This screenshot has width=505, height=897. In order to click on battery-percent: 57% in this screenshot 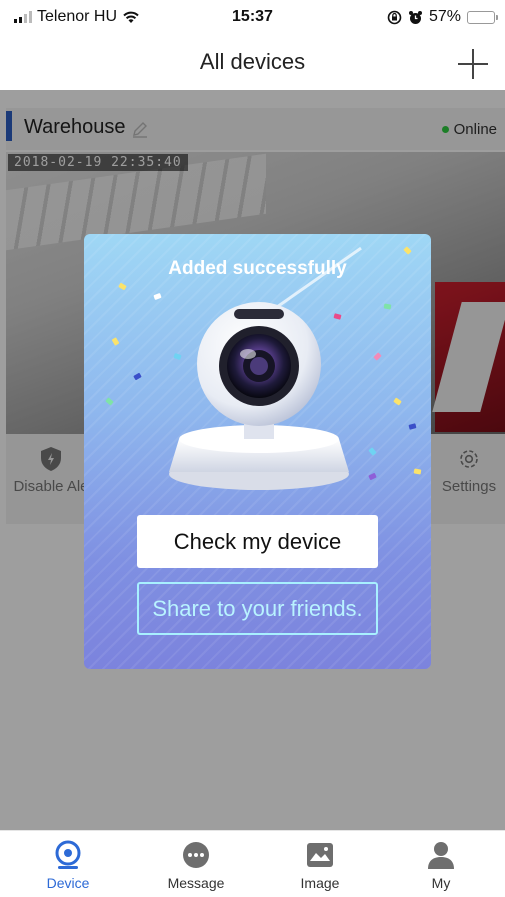, I will do `click(444, 16)`.